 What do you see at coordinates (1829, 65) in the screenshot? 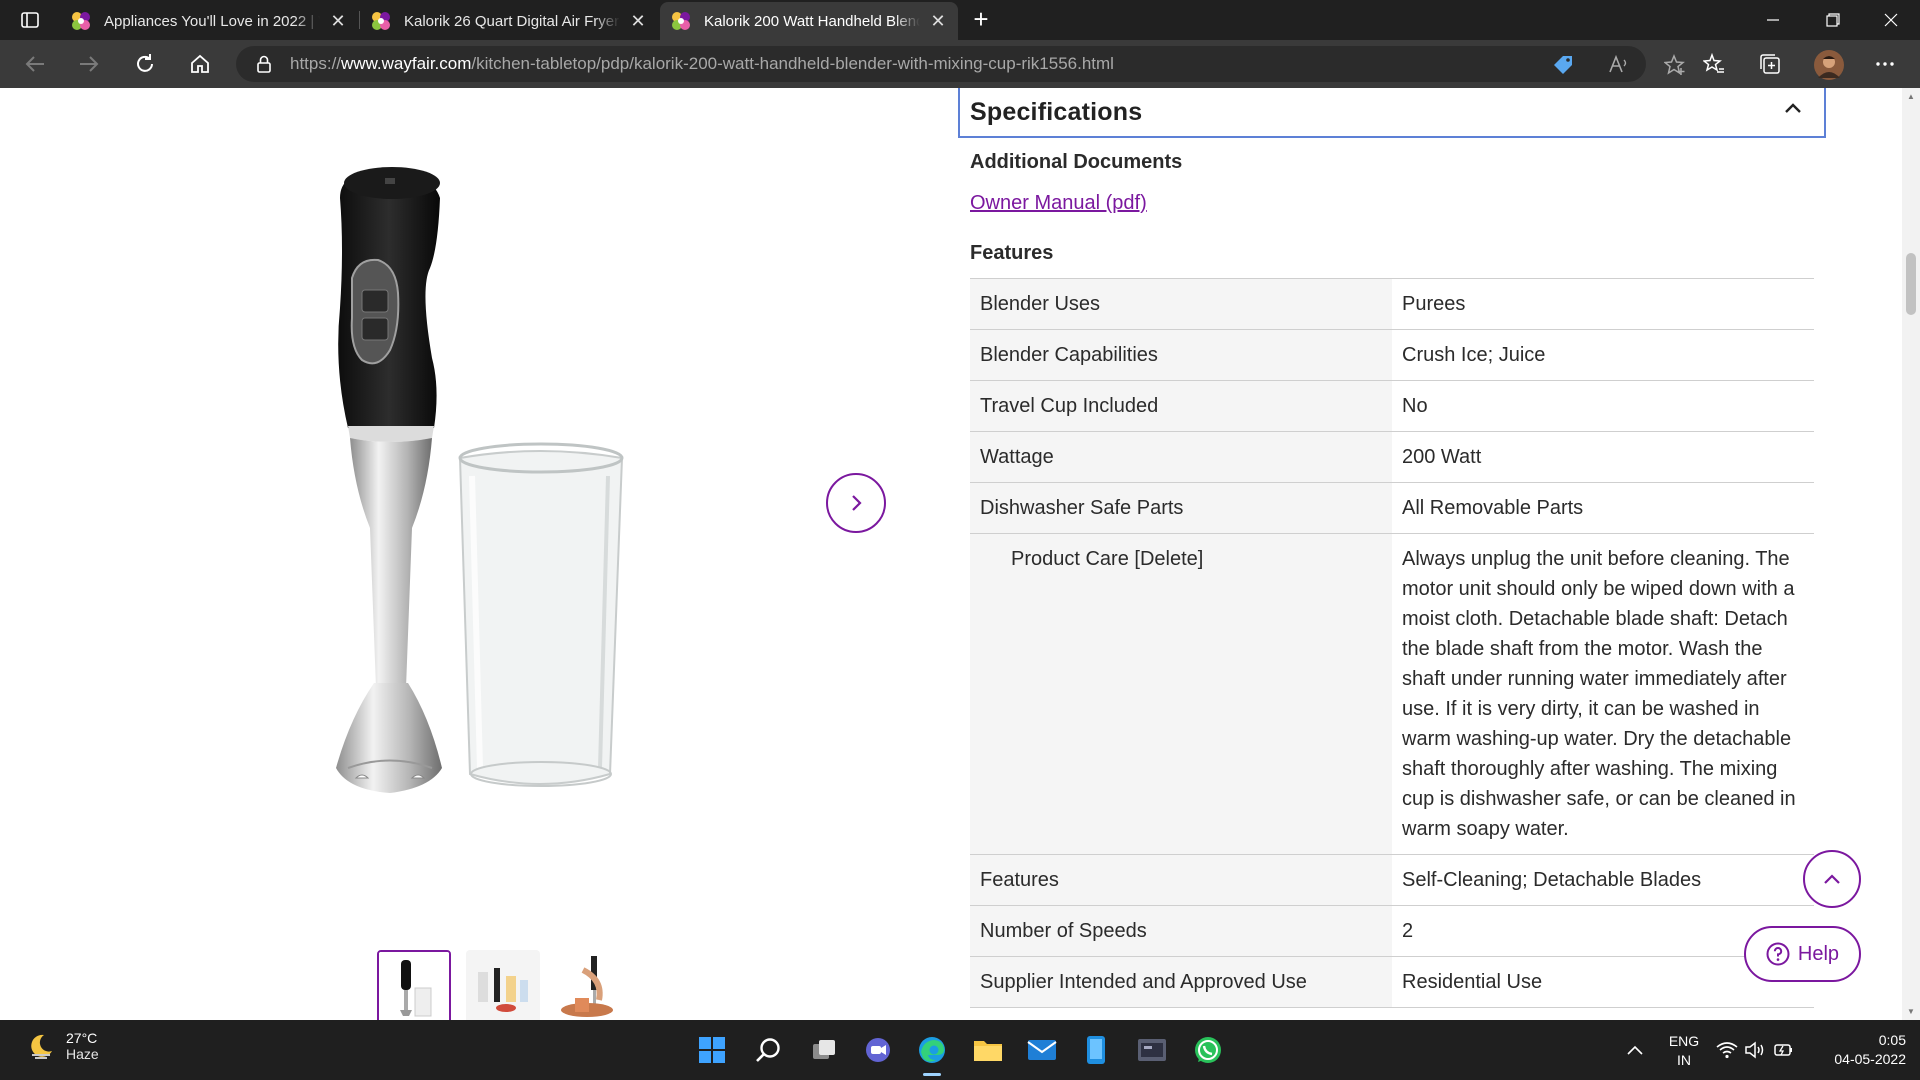
I see `profile-avatar-icon` at bounding box center [1829, 65].